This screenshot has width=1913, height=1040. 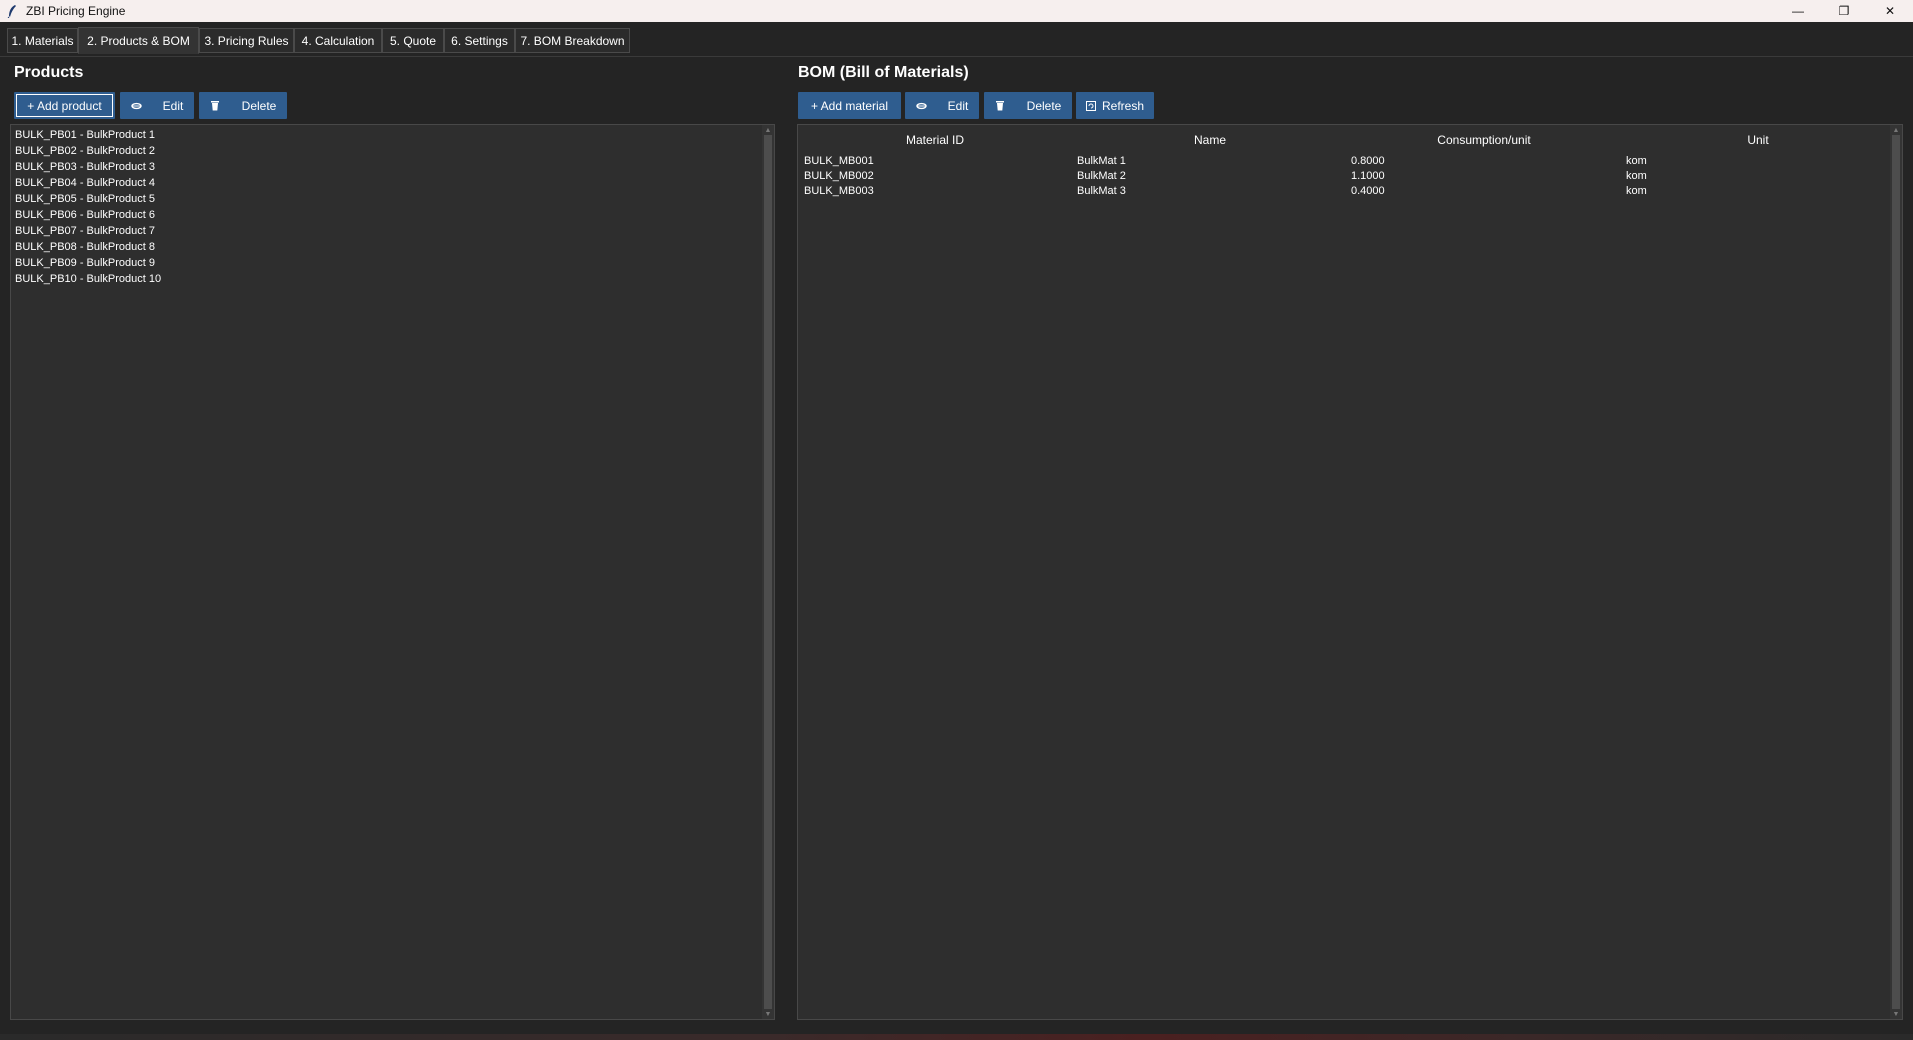 What do you see at coordinates (1368, 191) in the screenshot?
I see `table-cell: 0.4000` at bounding box center [1368, 191].